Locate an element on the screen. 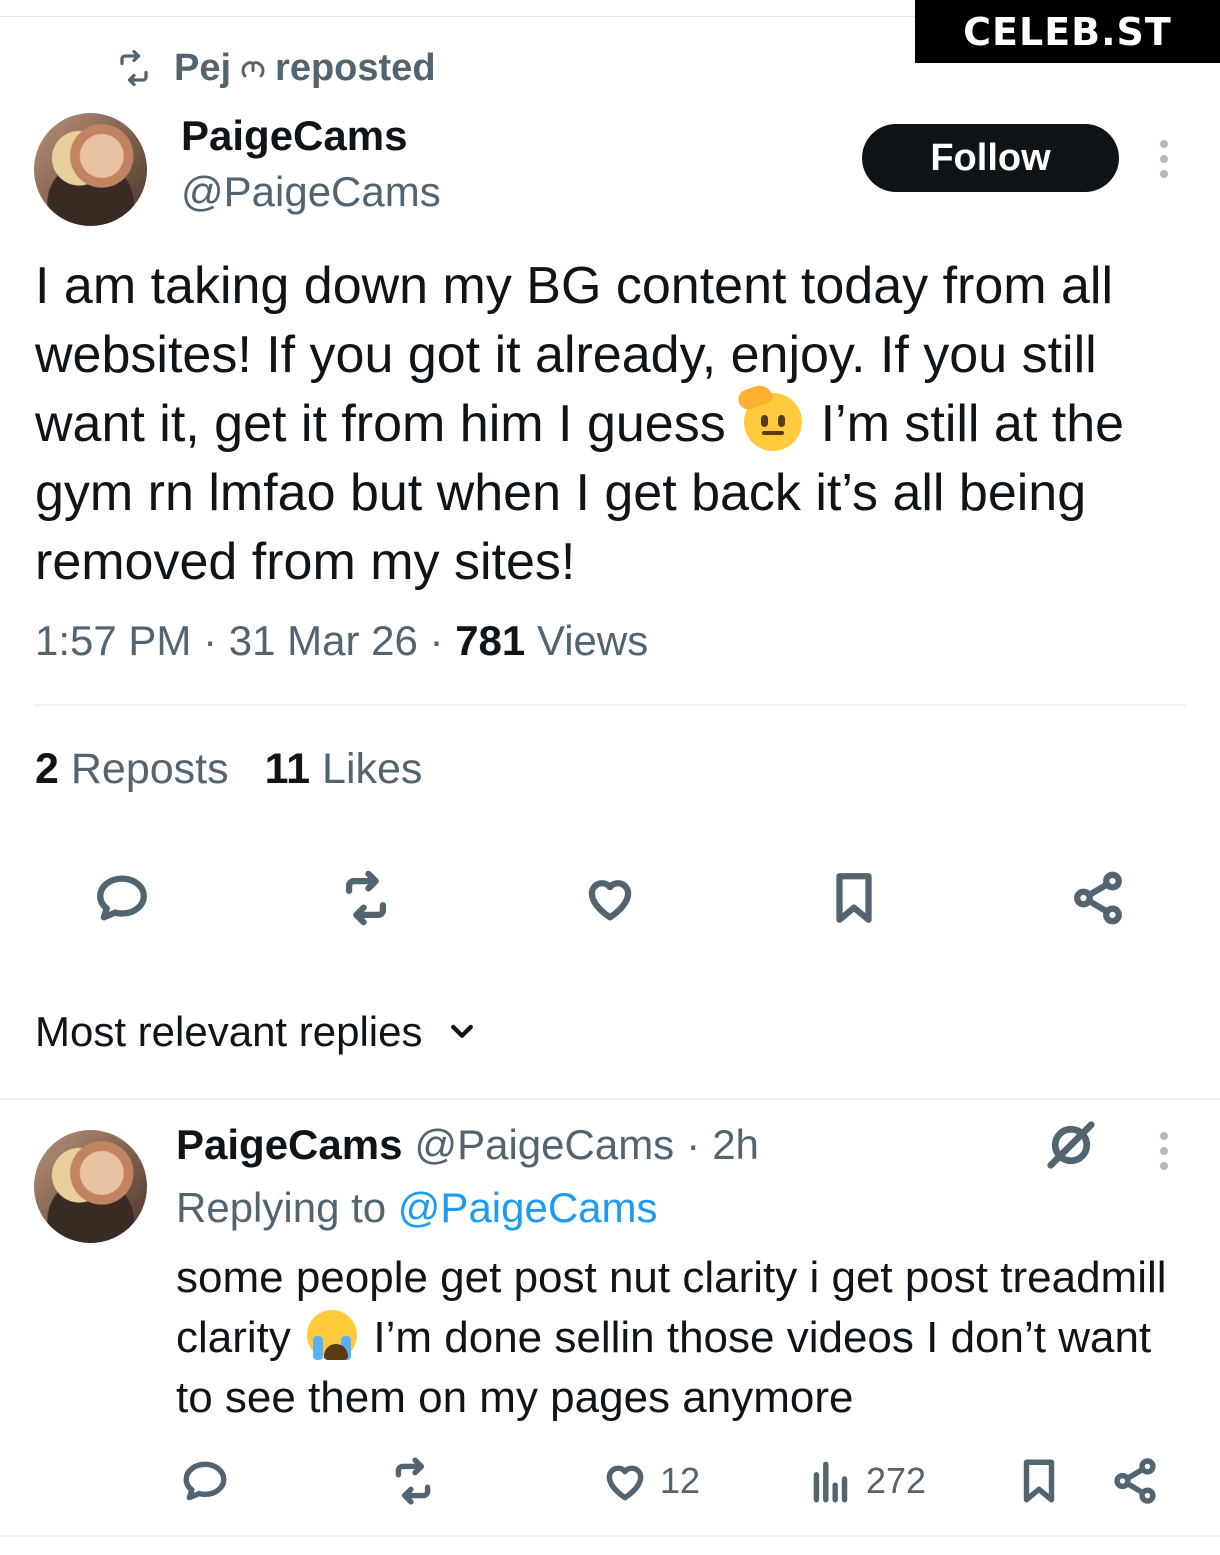 The width and height of the screenshot is (1220, 1555). views-label: Views is located at coordinates (592, 640).